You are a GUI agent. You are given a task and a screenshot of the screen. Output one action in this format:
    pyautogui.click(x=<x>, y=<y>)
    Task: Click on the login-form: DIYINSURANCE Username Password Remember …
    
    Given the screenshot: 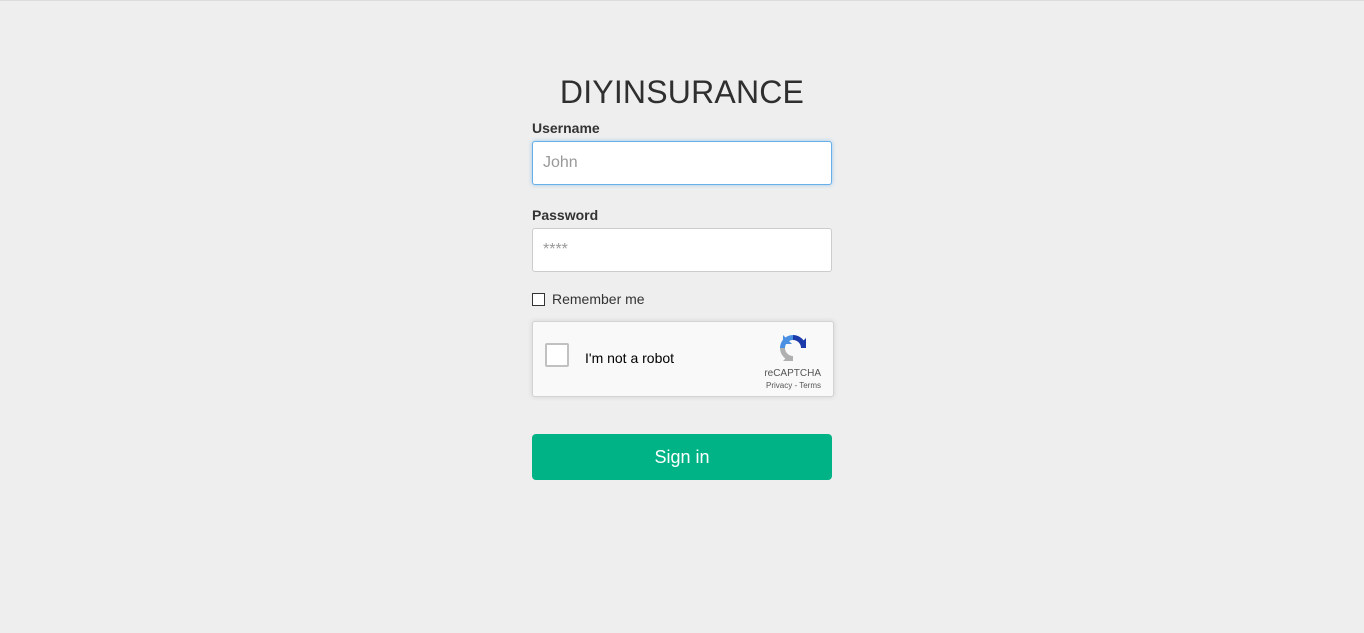 What is the action you would take?
    pyautogui.click(x=683, y=276)
    